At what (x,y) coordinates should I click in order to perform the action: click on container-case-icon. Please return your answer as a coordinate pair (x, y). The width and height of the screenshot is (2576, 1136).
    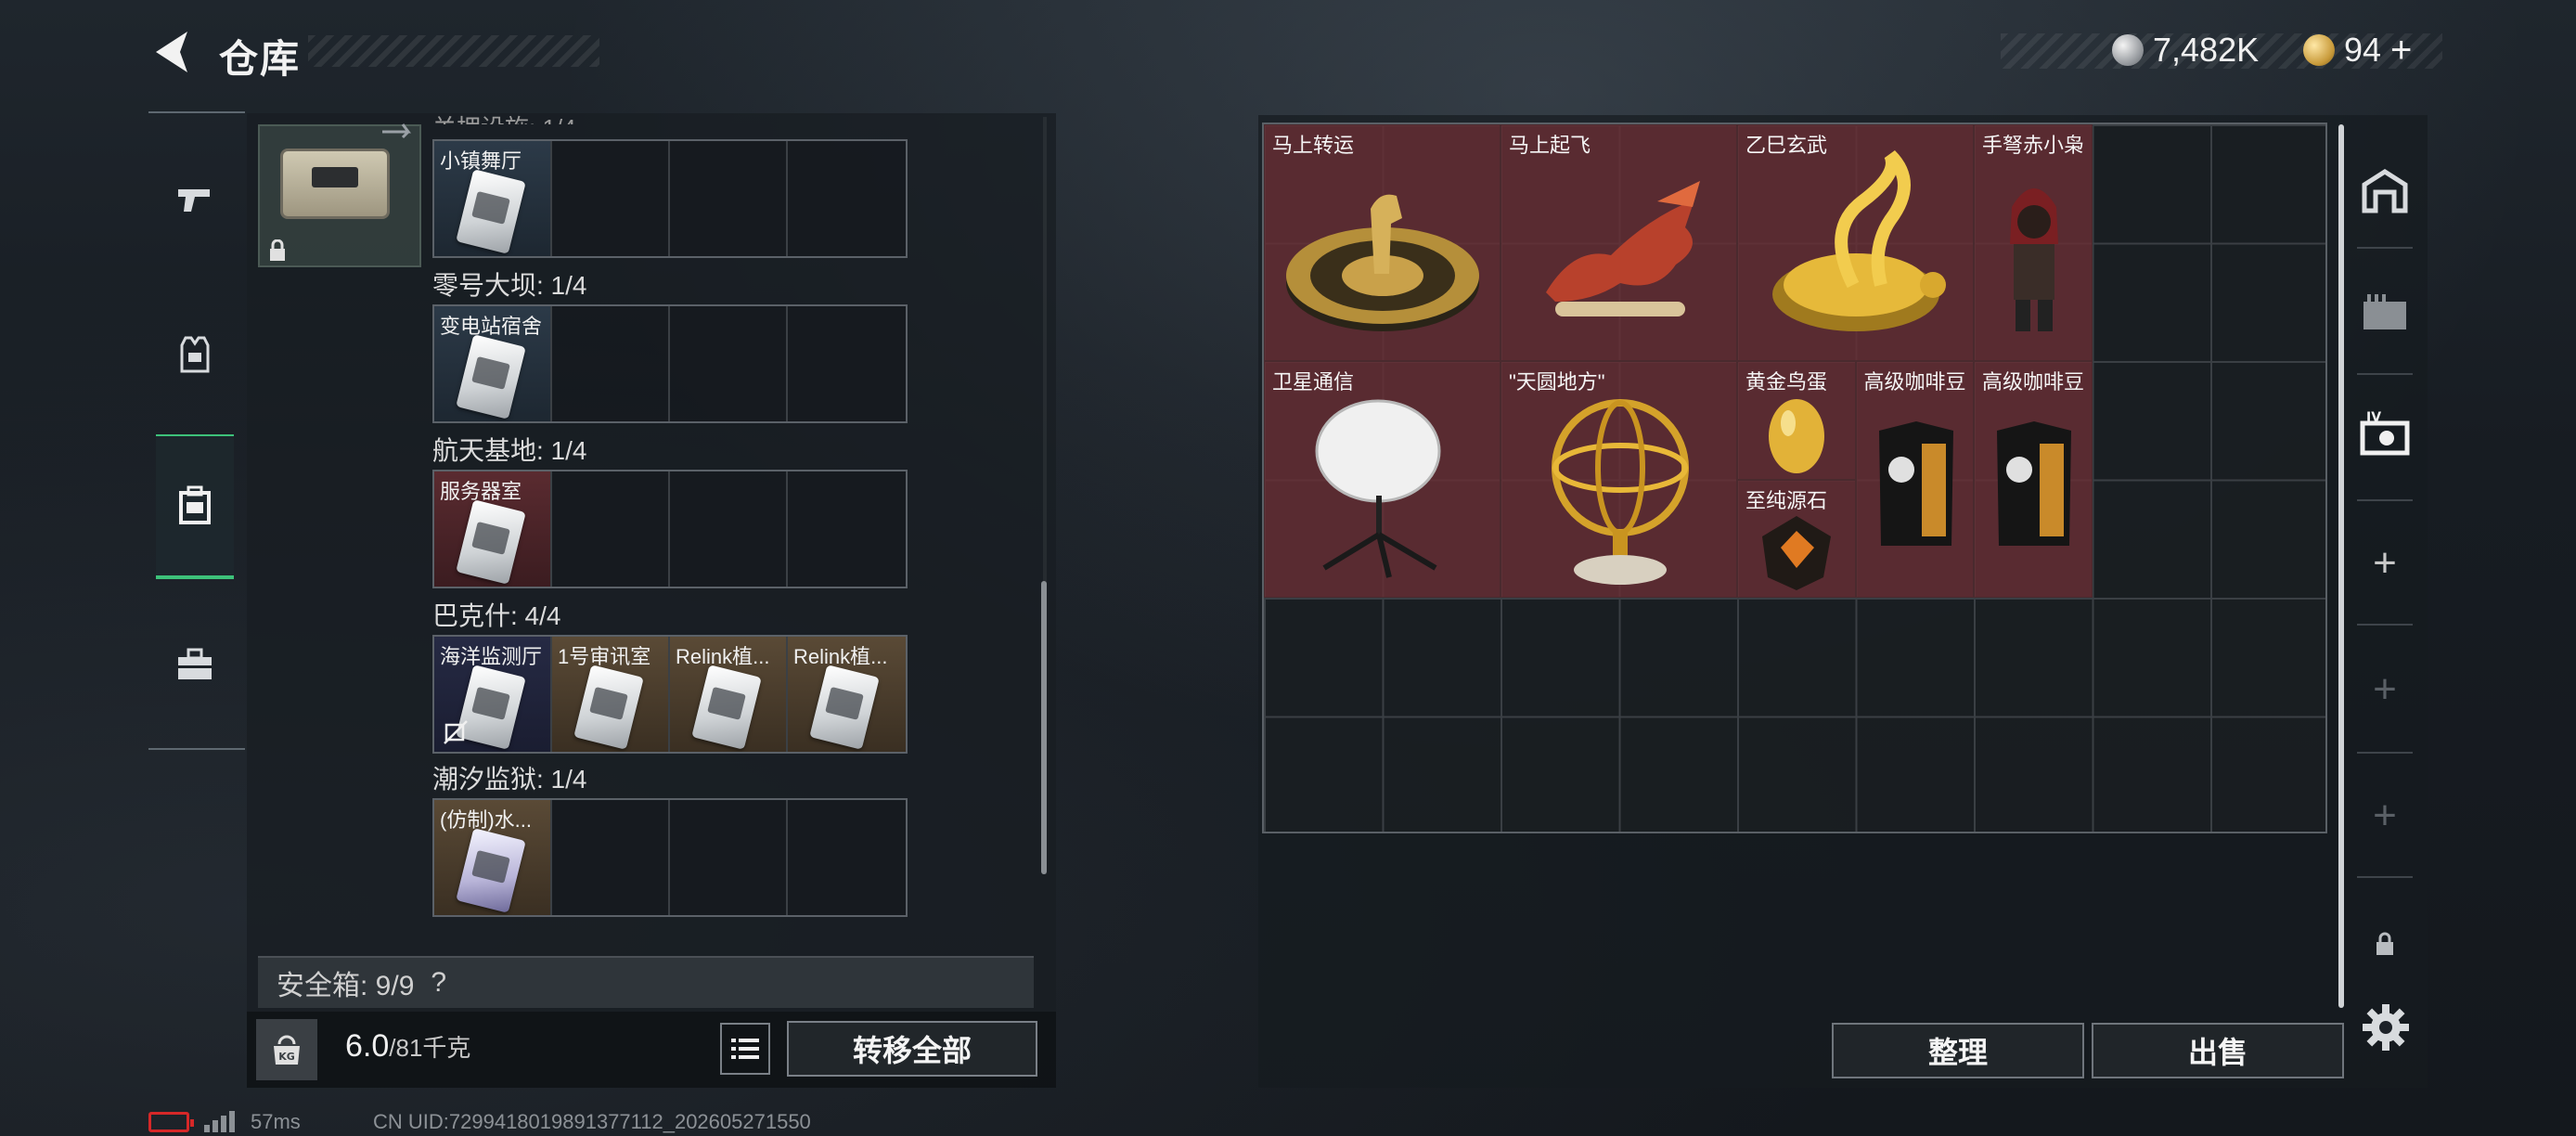
    Looking at the image, I should click on (195, 504).